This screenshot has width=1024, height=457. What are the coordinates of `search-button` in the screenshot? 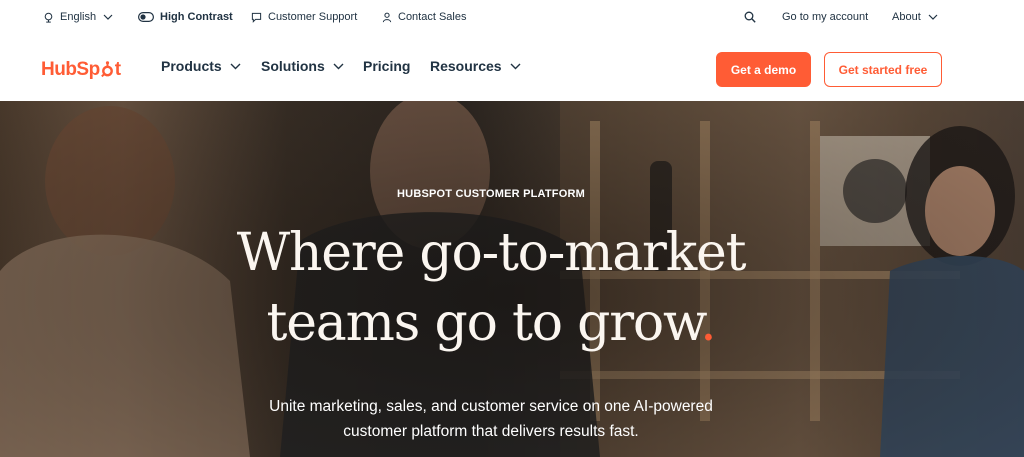 It's located at (750, 17).